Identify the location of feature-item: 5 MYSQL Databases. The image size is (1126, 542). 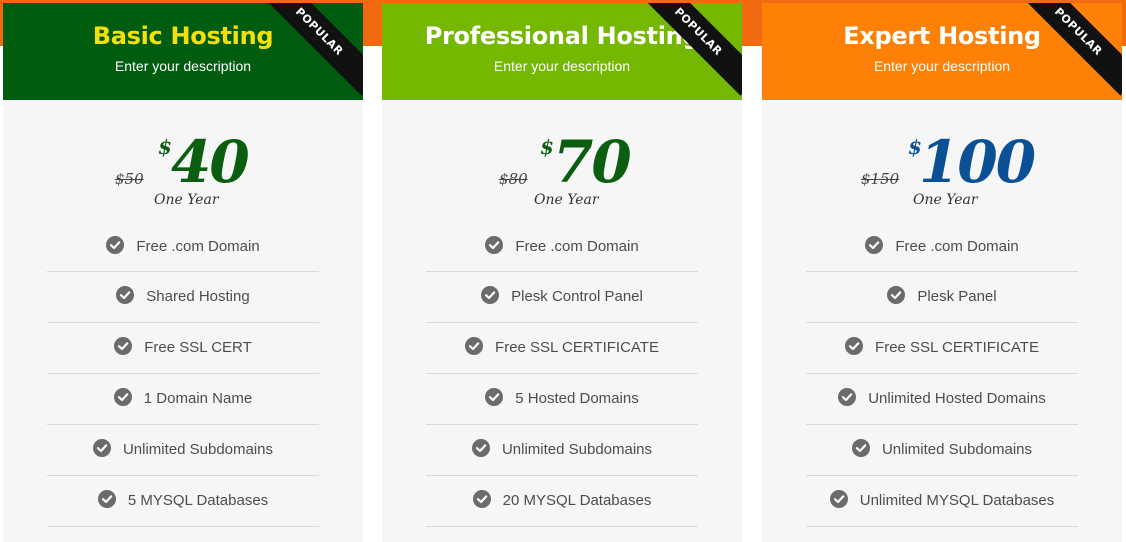
(183, 501).